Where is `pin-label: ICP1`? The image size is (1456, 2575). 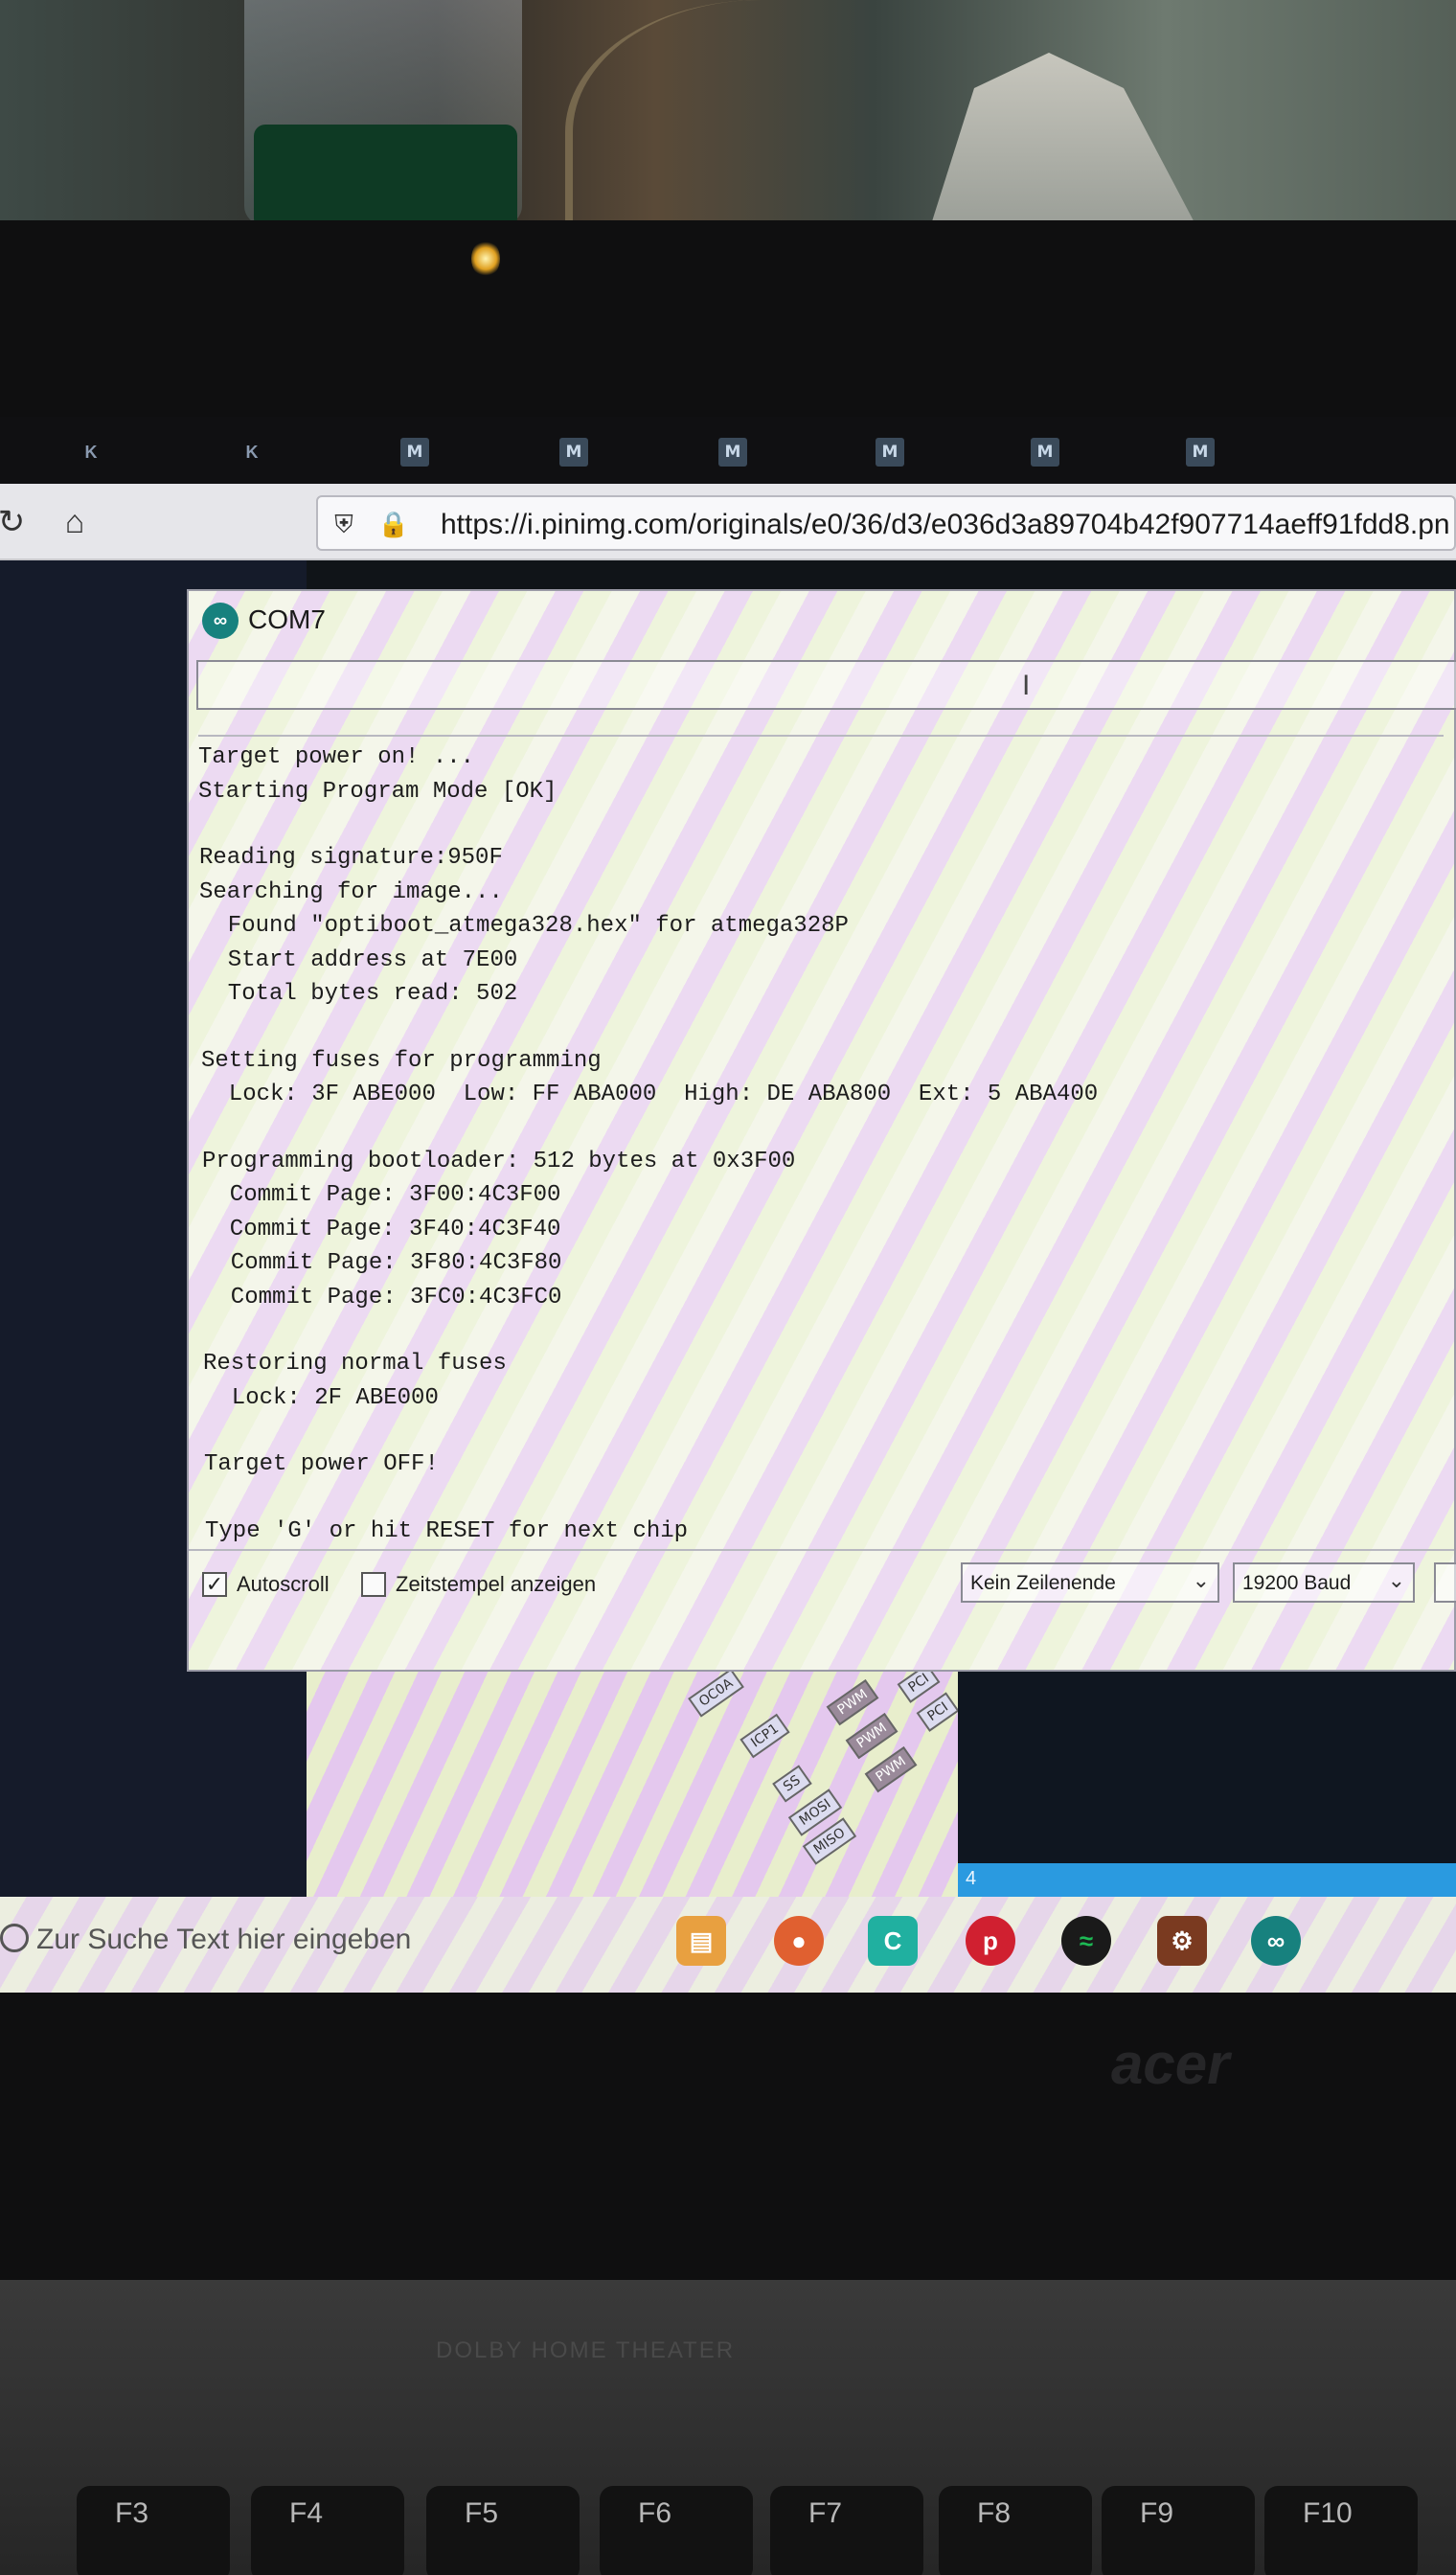
pin-label: ICP1 is located at coordinates (764, 1736).